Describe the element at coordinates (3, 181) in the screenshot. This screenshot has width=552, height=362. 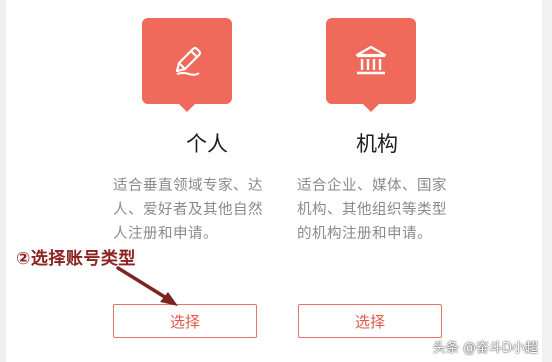
I see `left-edge` at that location.